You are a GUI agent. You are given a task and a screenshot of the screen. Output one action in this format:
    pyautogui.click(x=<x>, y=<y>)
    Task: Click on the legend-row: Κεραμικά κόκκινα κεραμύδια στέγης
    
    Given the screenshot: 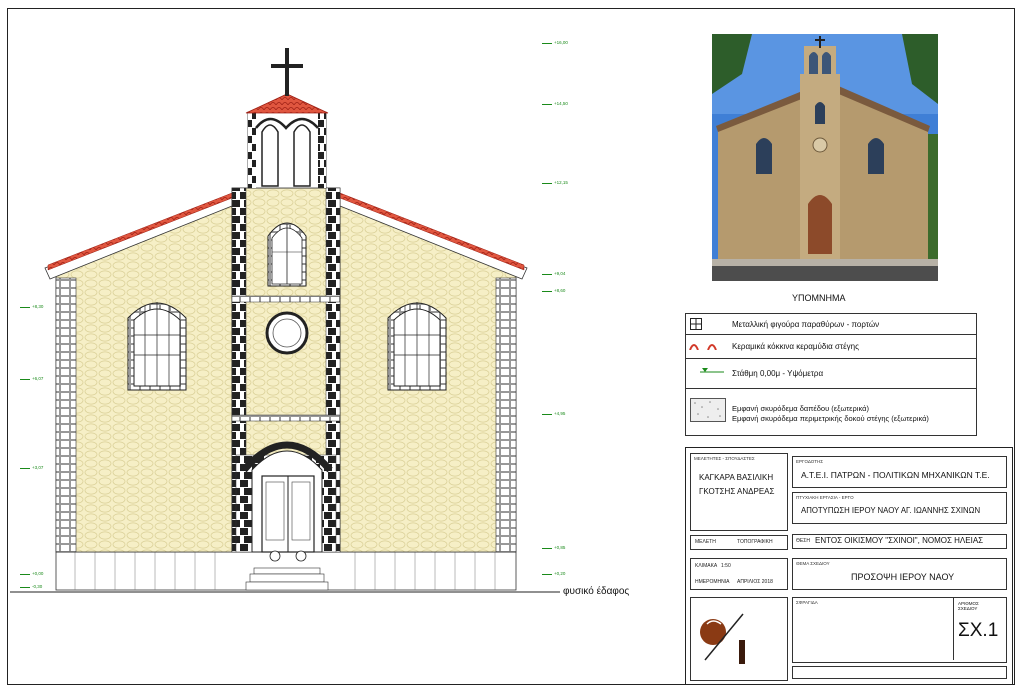 What is the action you would take?
    pyautogui.click(x=831, y=346)
    